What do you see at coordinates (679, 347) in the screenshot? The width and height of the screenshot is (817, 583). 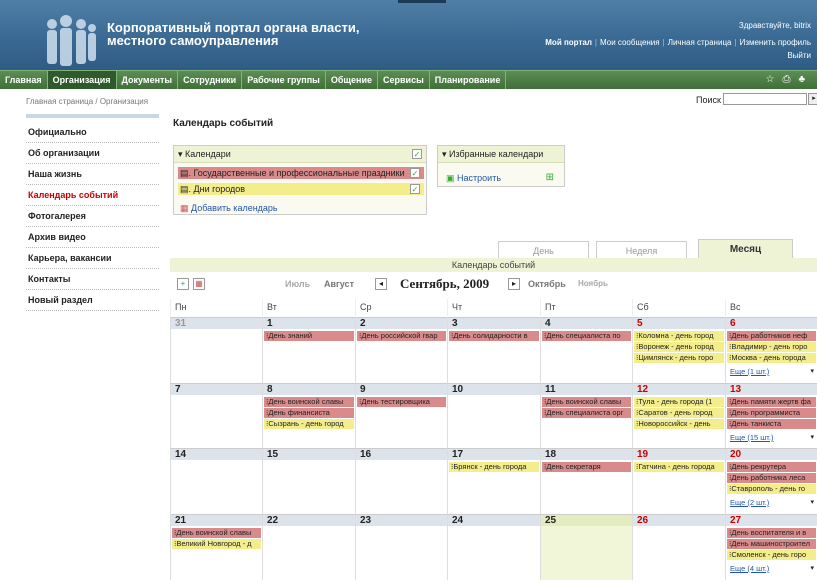 I see `event-item: ⁝Воронеж - день город` at bounding box center [679, 347].